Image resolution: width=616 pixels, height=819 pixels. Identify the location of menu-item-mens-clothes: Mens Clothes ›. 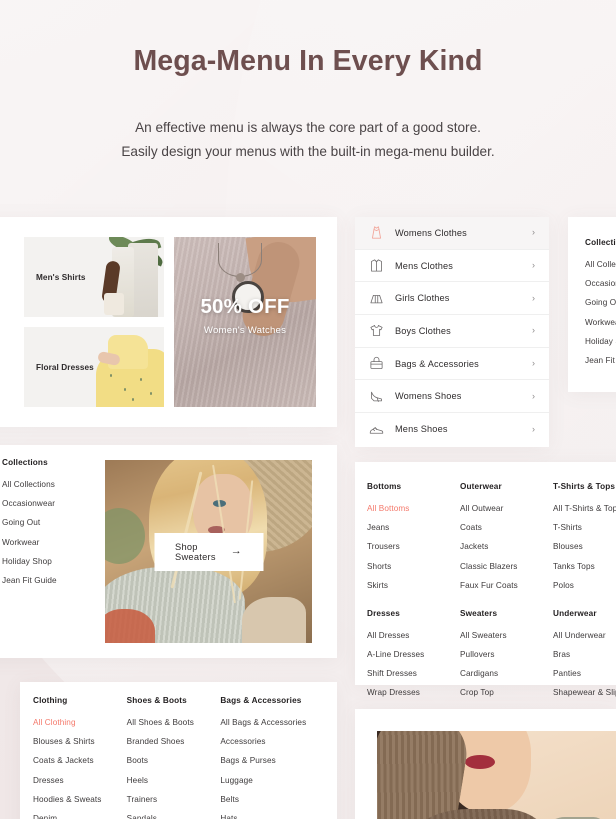
(452, 266).